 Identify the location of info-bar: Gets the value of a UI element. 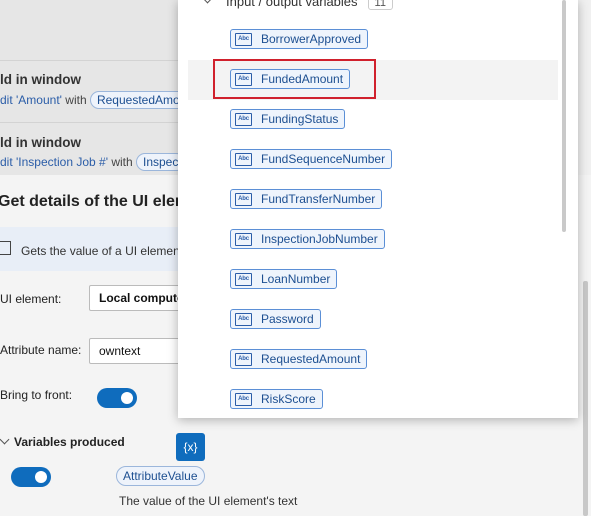
(91, 249).